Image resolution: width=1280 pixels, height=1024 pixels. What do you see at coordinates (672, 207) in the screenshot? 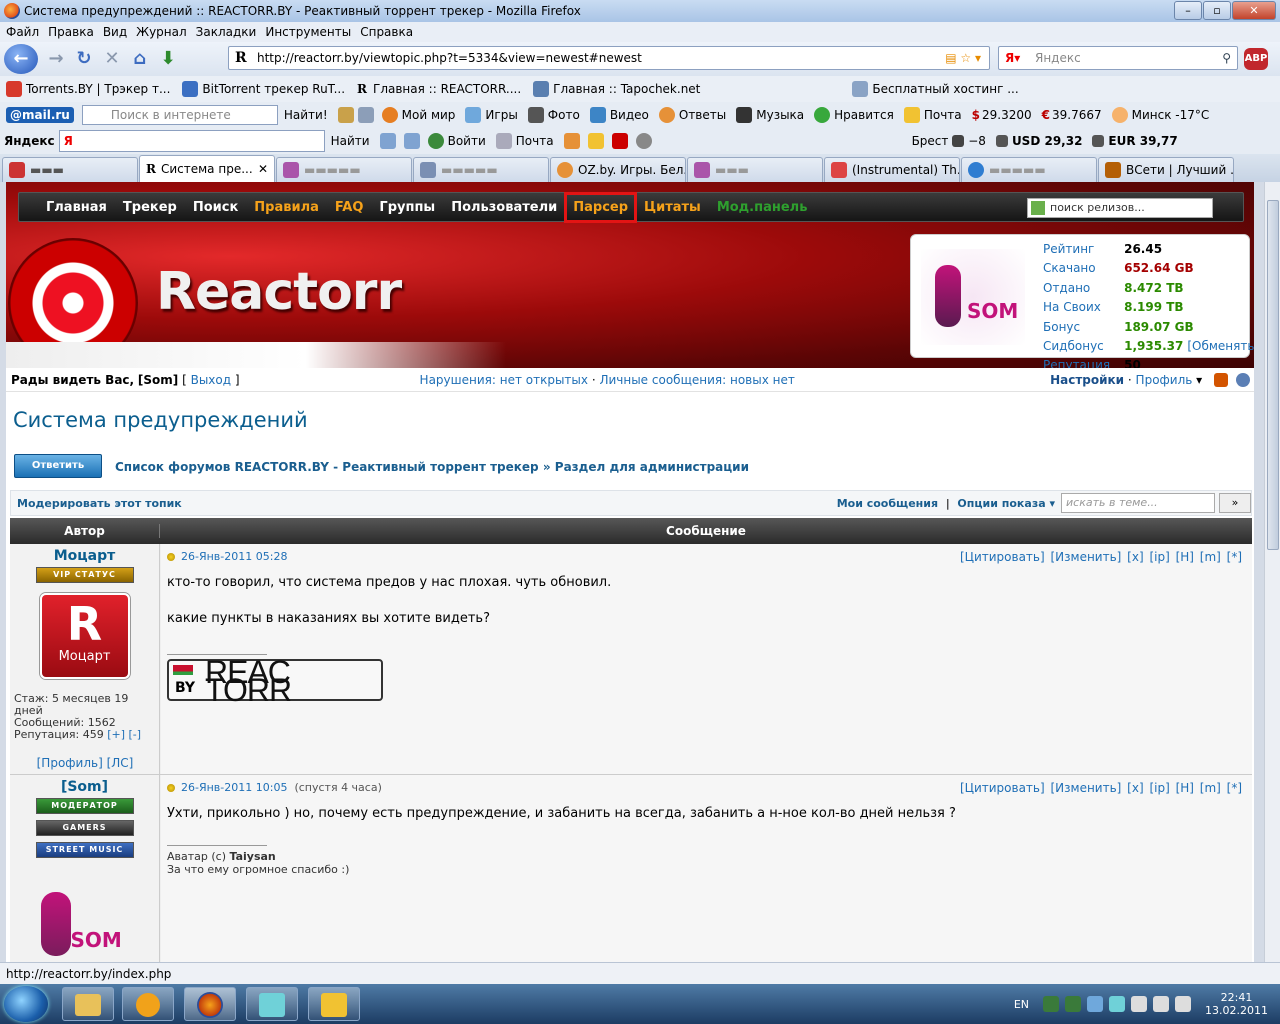
I see `nav-quotes: Цитаты` at bounding box center [672, 207].